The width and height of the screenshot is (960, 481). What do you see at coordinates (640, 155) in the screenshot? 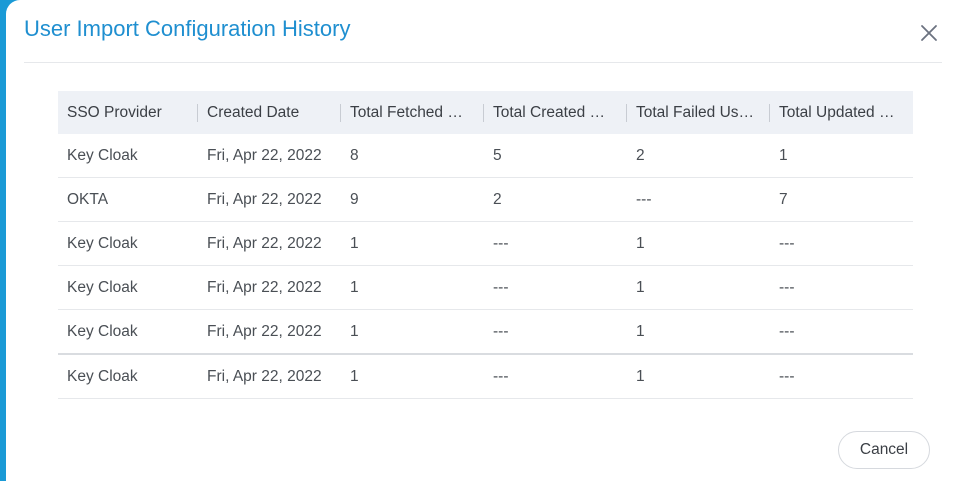
I see `cell-total-failed: 2` at bounding box center [640, 155].